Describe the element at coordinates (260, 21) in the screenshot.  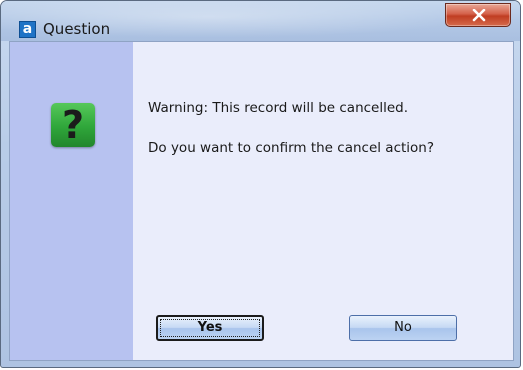
I see `title-bar: a Question` at that location.